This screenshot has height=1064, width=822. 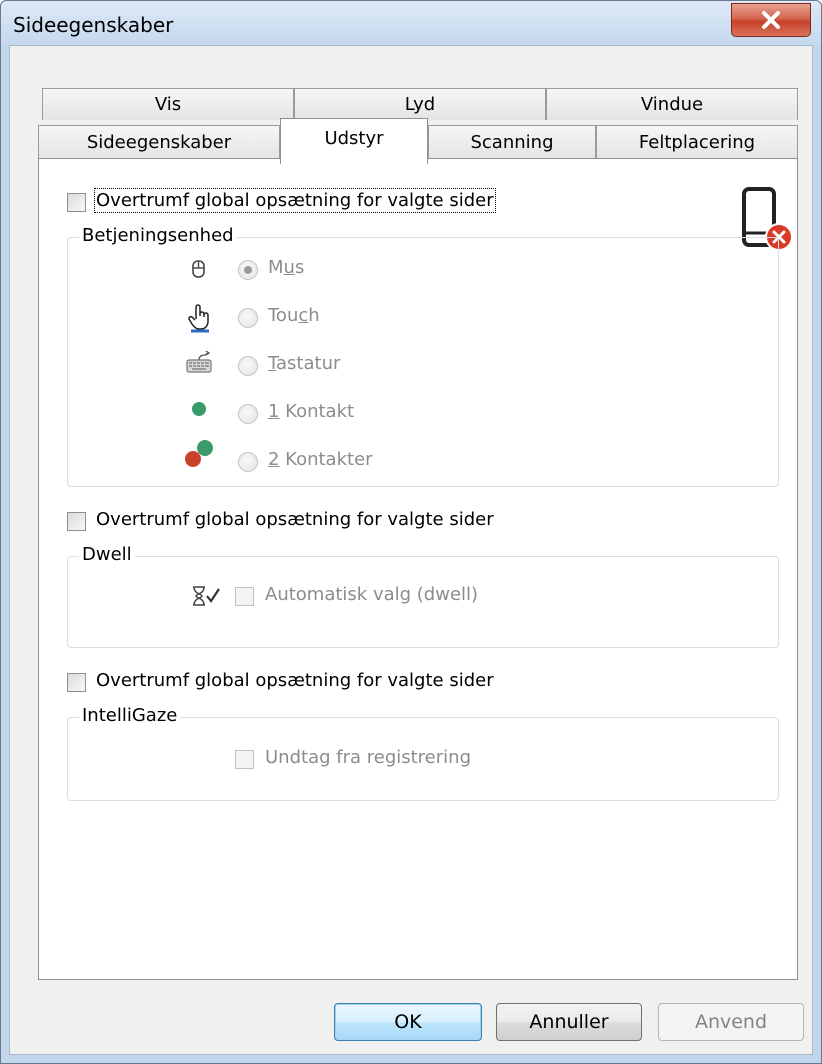 What do you see at coordinates (158, 235) in the screenshot?
I see `group-title-betjeningsenhed: Betjeningsenhed` at bounding box center [158, 235].